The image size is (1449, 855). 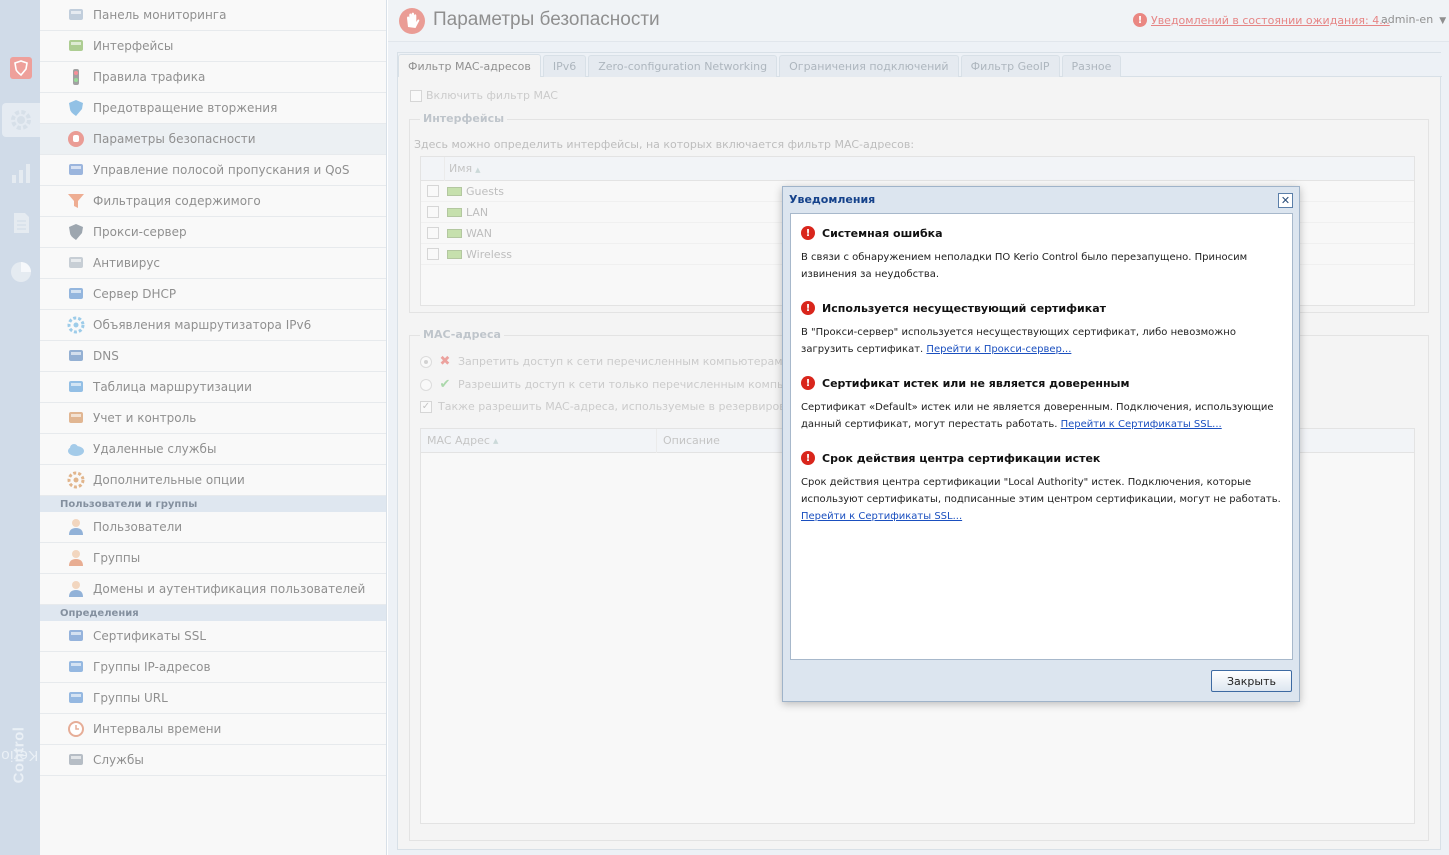 I want to click on notification-heading: ! Используется несуществующий сертификат, so click(x=1041, y=308).